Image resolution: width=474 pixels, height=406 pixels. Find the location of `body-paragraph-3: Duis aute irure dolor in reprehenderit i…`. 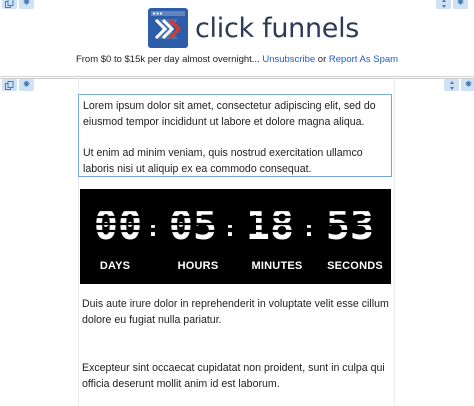

body-paragraph-3: Duis aute irure dolor in reprehenderit i… is located at coordinates (235, 312).